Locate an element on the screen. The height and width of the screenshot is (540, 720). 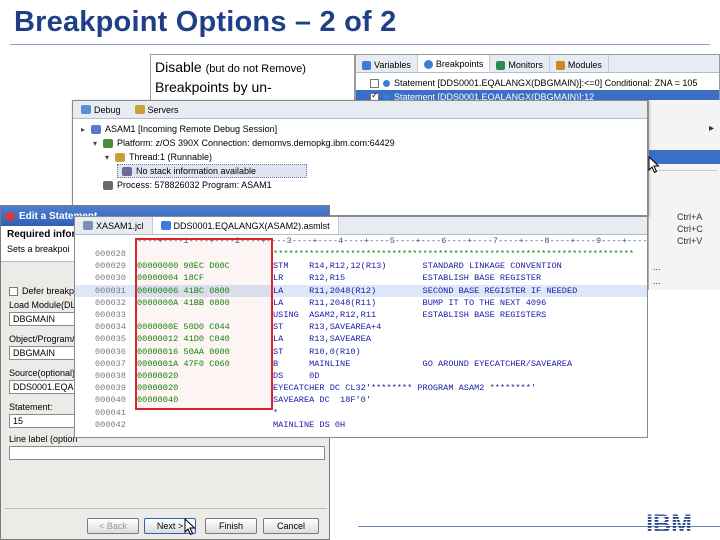
source-statement: ST R13,SAVEAREA+4 is located at coordinates (327, 327).